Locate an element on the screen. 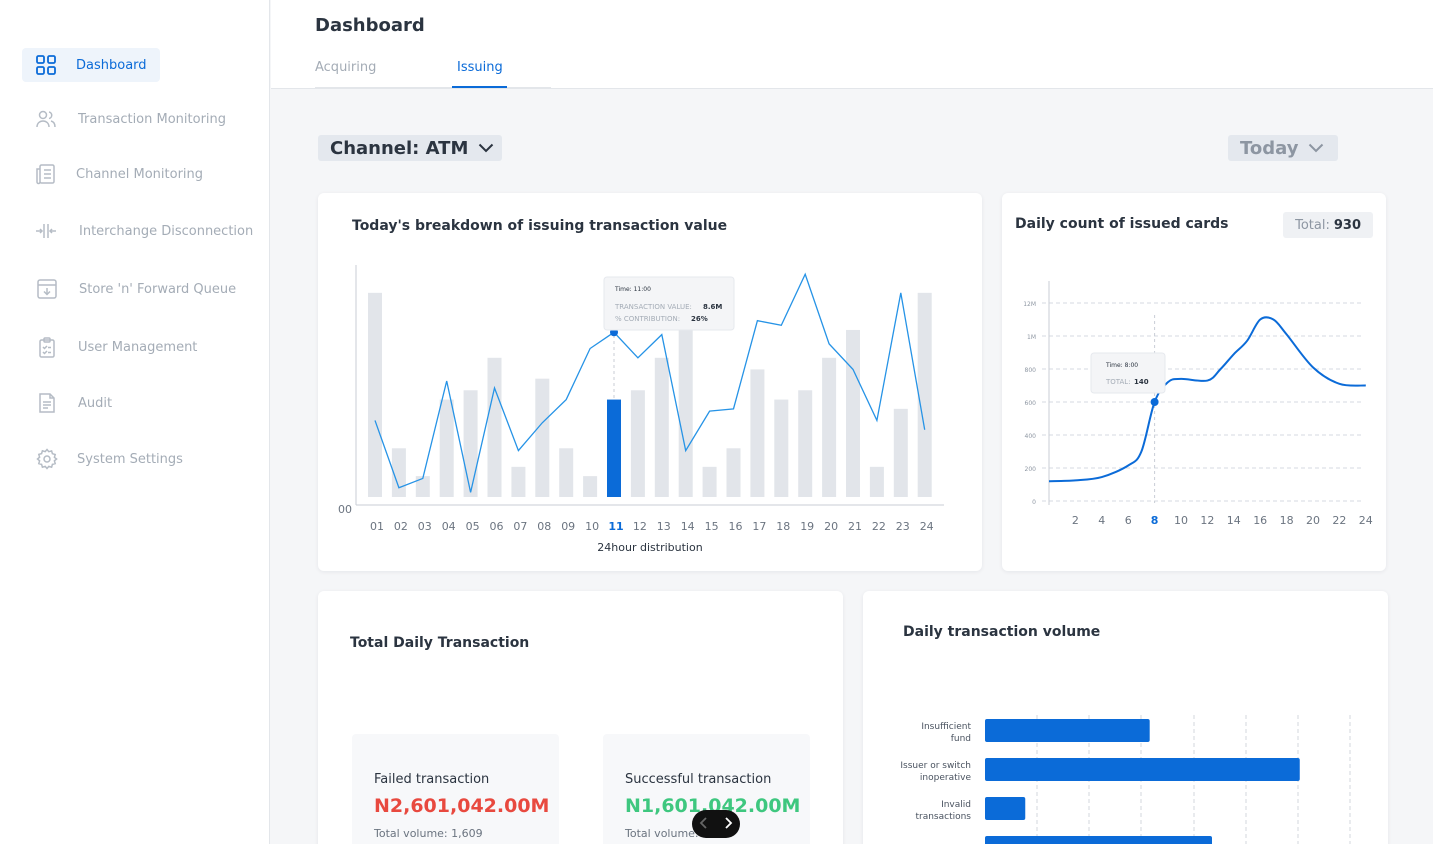 The image size is (1433, 844). sidebar-item-interchange-disconnection: Interchange Disconnection is located at coordinates (137, 231).